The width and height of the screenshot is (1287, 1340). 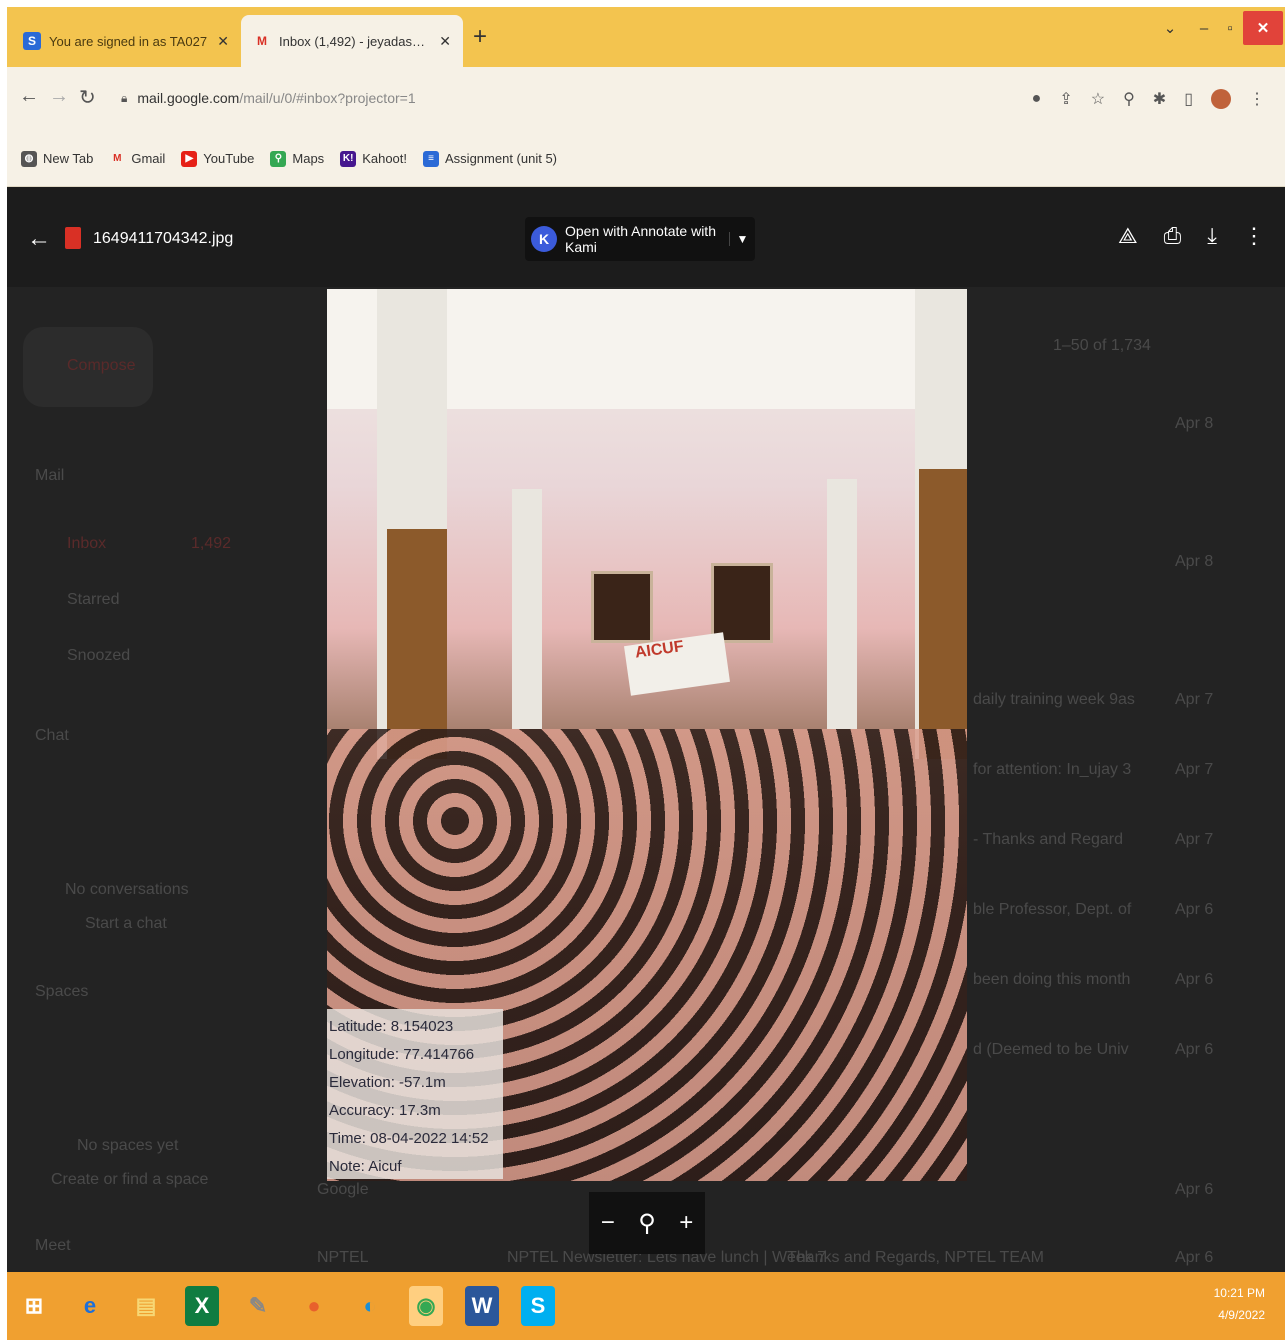 I want to click on compose-label: Compose, so click(x=101, y=365).